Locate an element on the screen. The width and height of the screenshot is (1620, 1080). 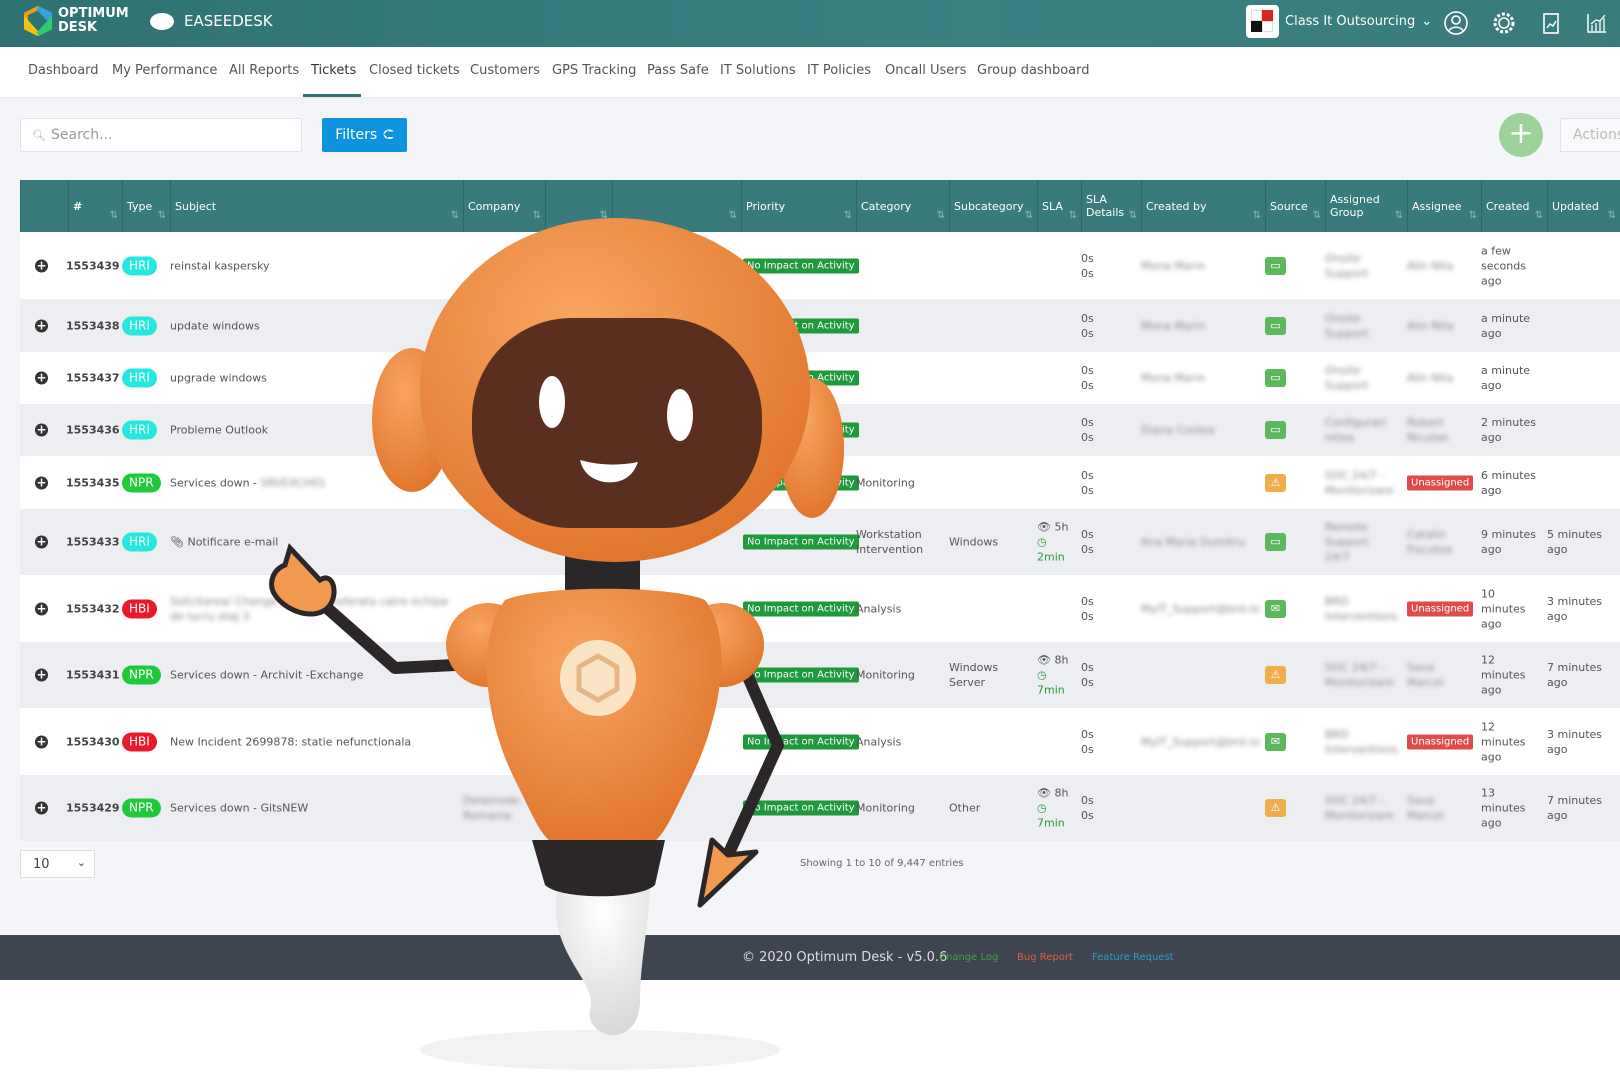
nav-oncall-users: Oncall Users is located at coordinates (925, 70).